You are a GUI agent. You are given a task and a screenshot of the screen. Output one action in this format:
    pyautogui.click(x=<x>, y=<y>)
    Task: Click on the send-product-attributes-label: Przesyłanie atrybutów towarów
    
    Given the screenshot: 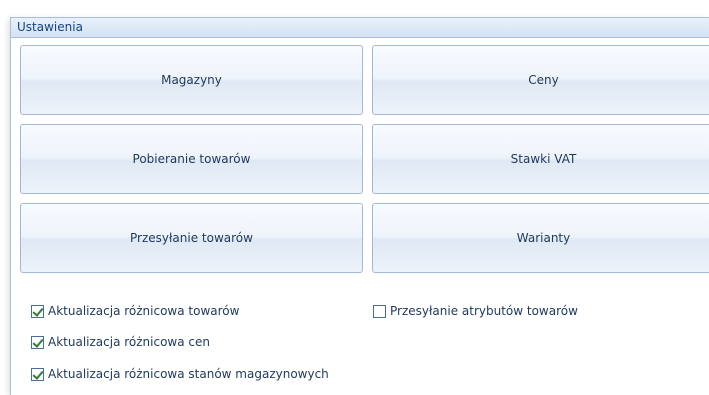 What is the action you would take?
    pyautogui.click(x=484, y=311)
    